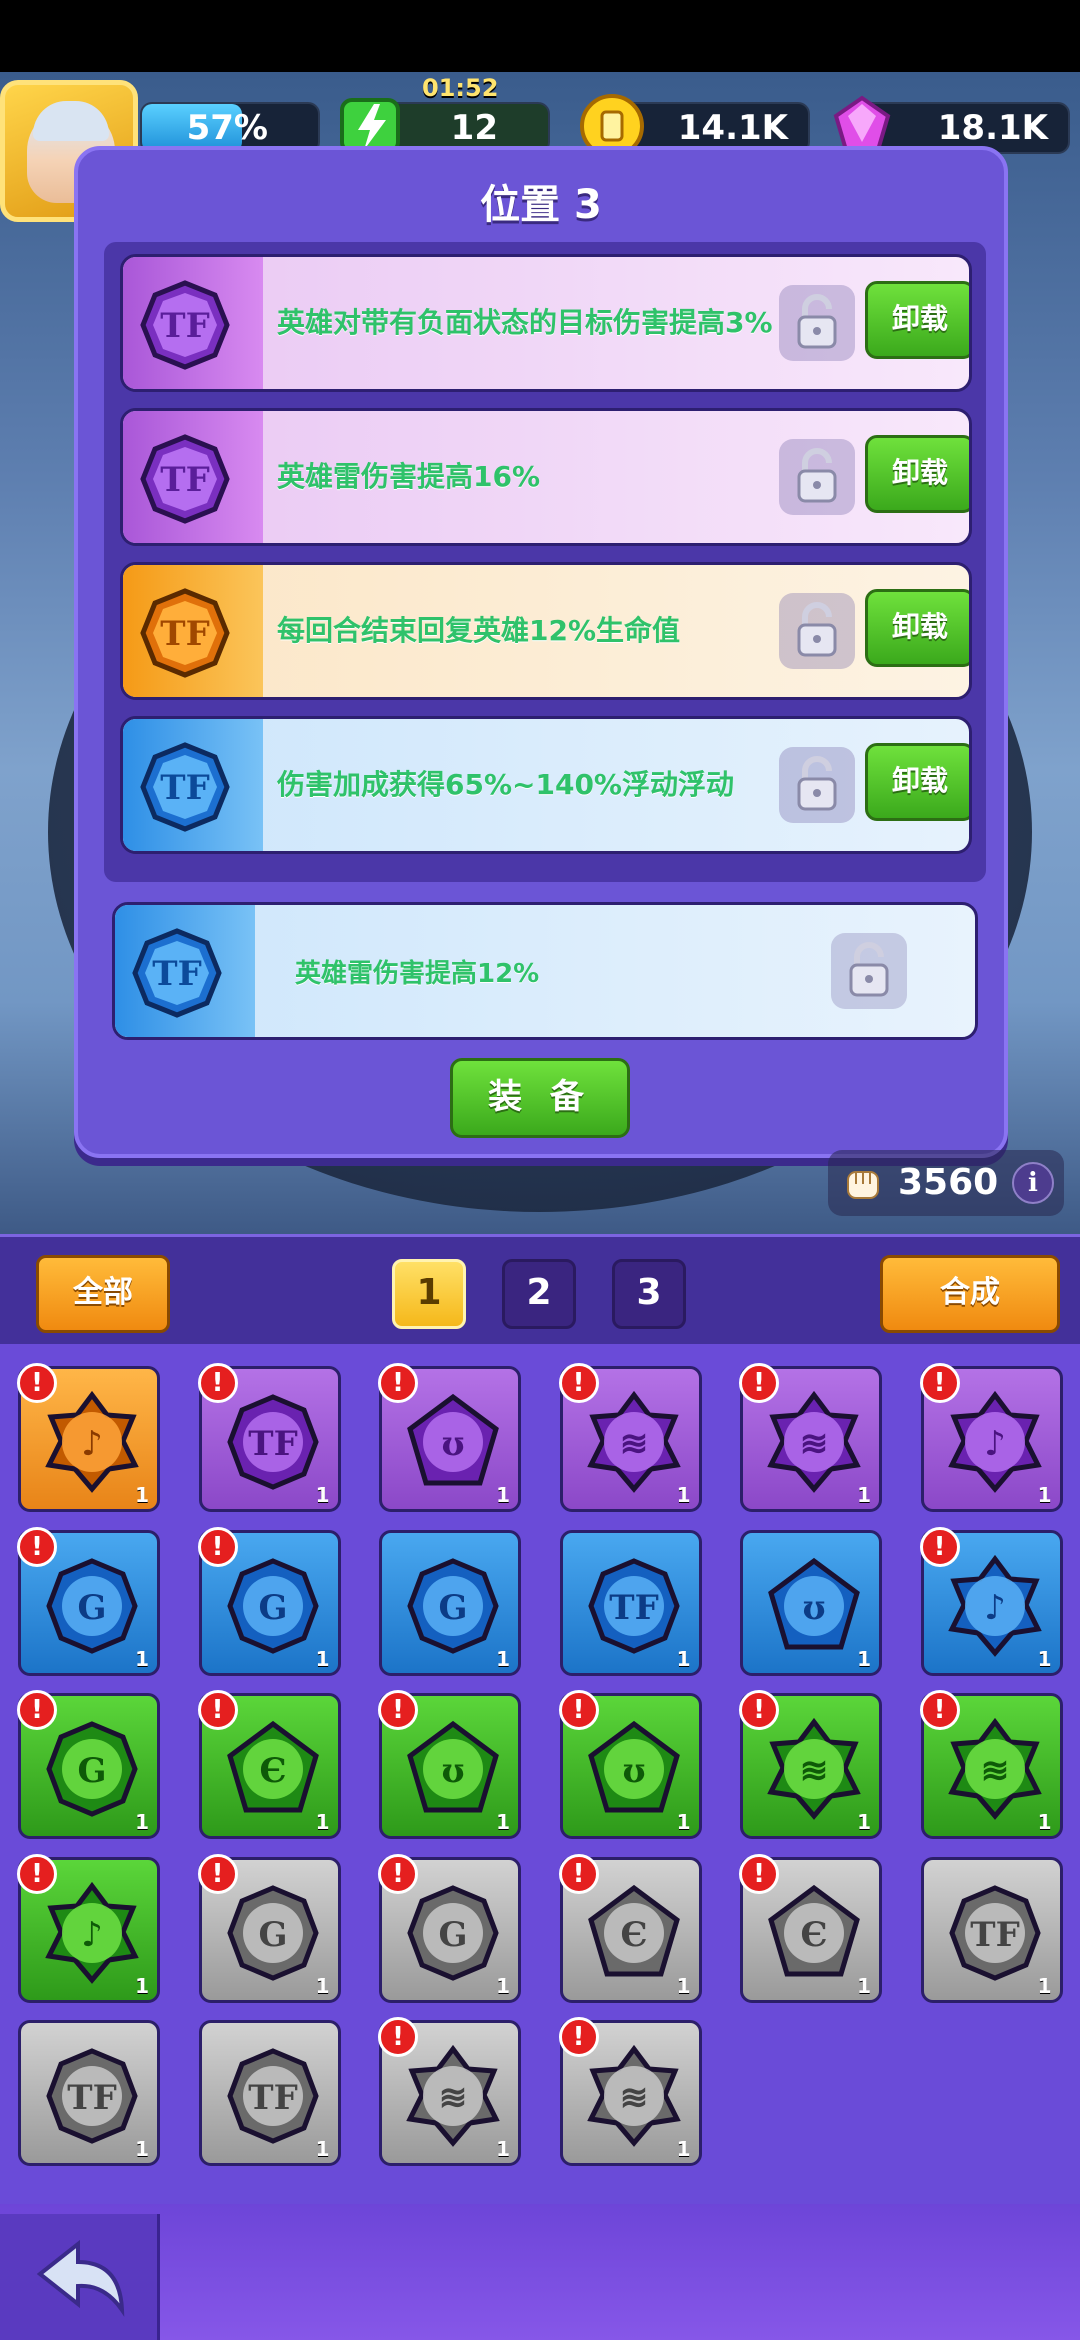  What do you see at coordinates (539, 1294) in the screenshot?
I see `page-tab-2: 2` at bounding box center [539, 1294].